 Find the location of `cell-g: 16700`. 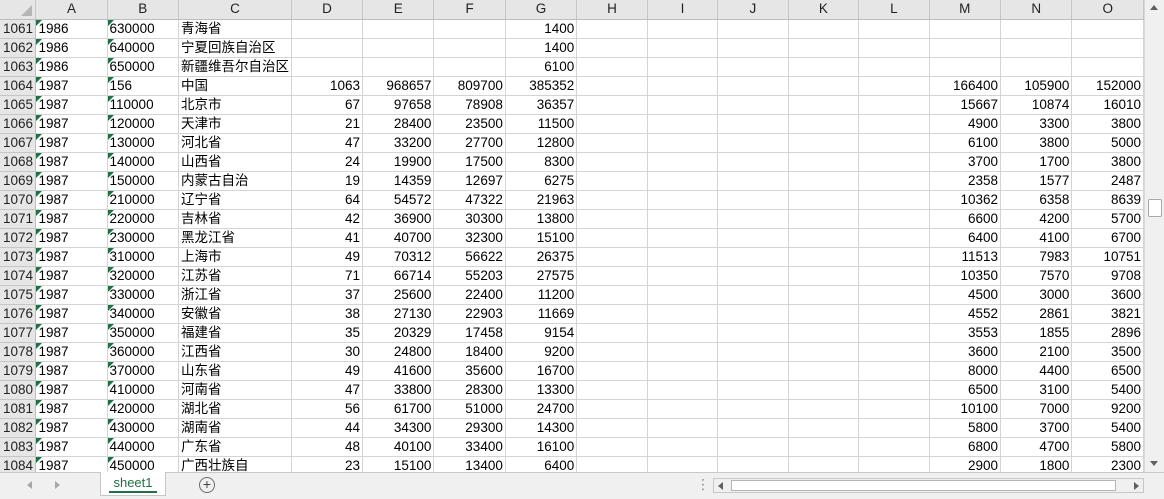

cell-g: 16700 is located at coordinates (541, 371).